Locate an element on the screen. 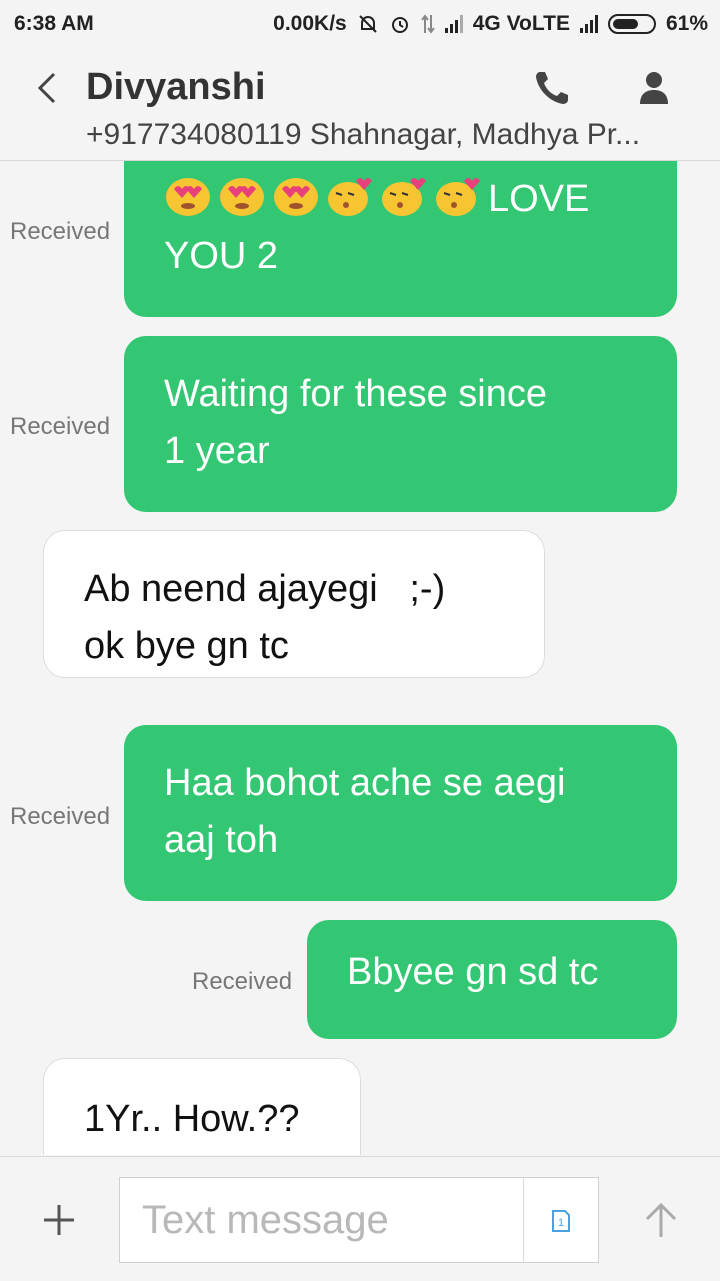 The image size is (720, 1281). message-input: Text message 1 is located at coordinates (359, 1220).